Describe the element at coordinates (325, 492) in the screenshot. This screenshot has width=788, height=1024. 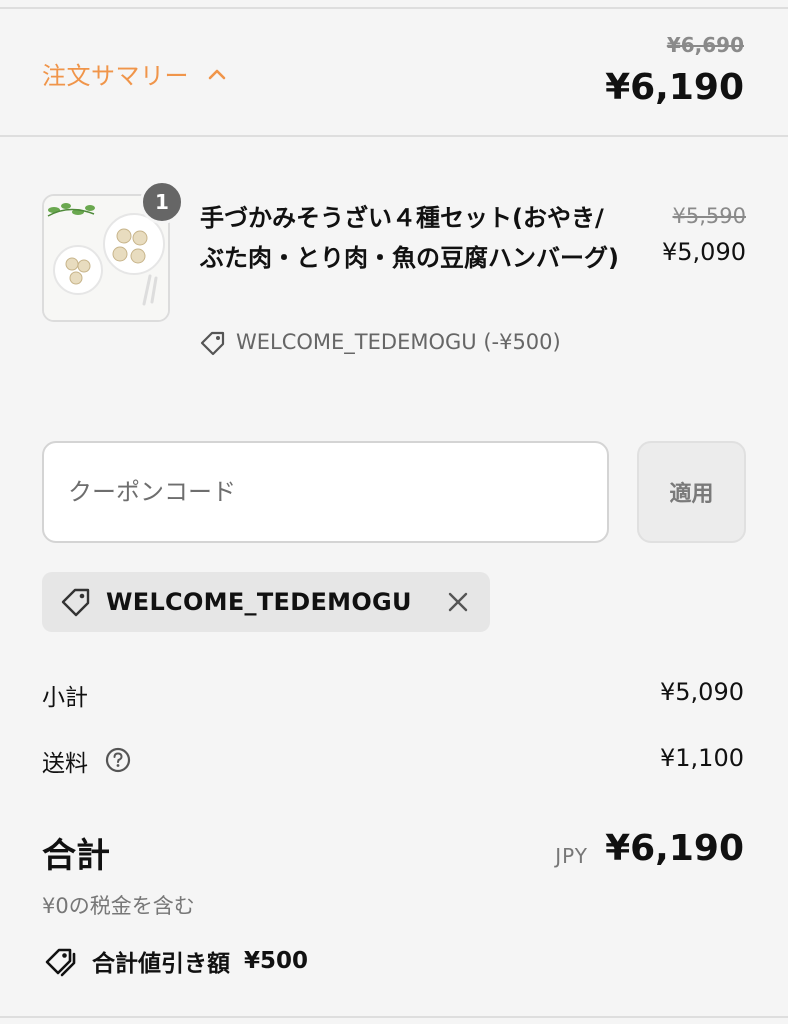
I see `coupon-code-input` at that location.